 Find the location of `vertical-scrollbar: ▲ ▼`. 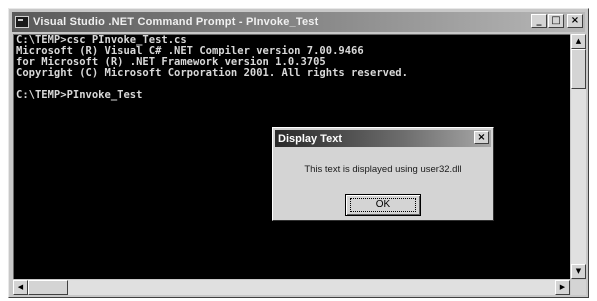

vertical-scrollbar: ▲ ▼ is located at coordinates (578, 156).